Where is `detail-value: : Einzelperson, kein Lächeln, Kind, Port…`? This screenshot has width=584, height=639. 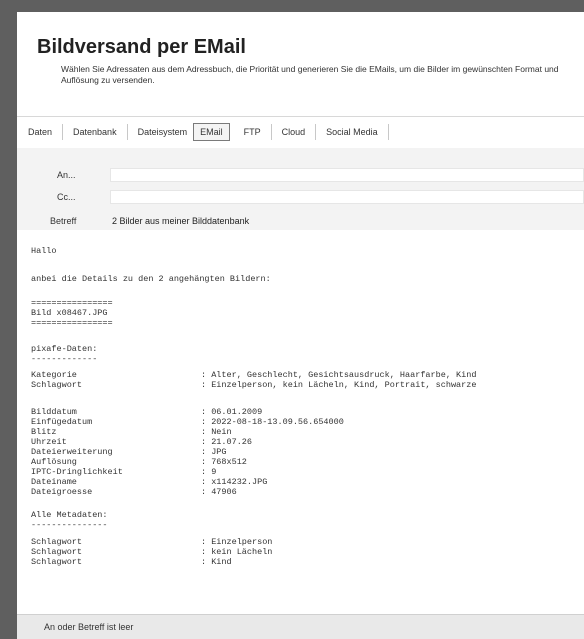 detail-value: : Einzelperson, kein Lächeln, Kind, Port… is located at coordinates (339, 385).